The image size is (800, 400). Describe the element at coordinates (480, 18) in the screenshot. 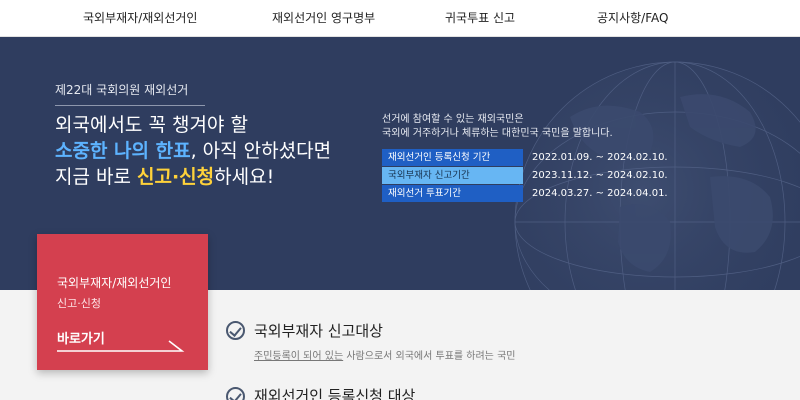

I see `nav-item-return-voting: 귀국투표 신고` at that location.